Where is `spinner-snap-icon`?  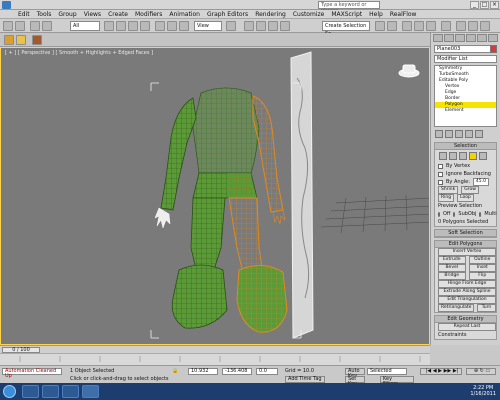
spinner-snap-icon is located at coordinates (285, 26).